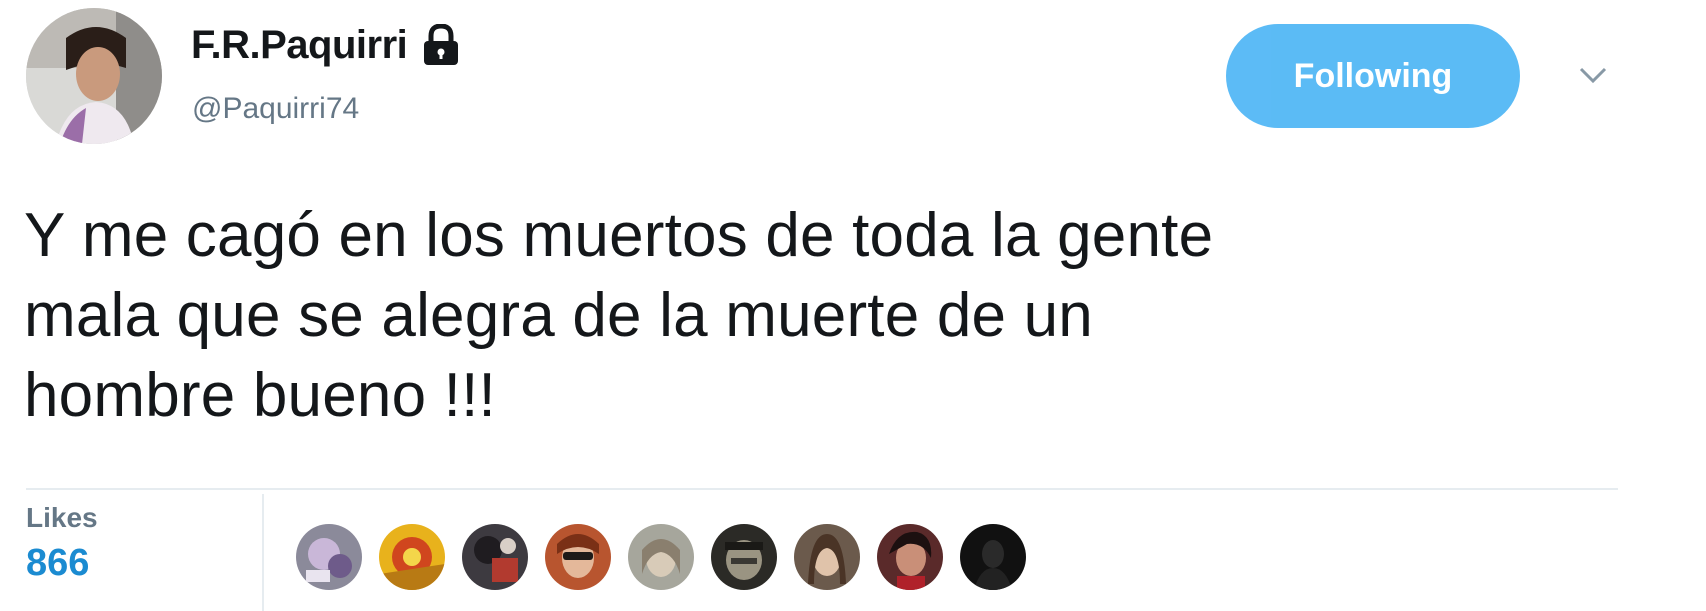  What do you see at coordinates (260, 395) in the screenshot?
I see `tweet-text-line: hombre bueno !!!` at bounding box center [260, 395].